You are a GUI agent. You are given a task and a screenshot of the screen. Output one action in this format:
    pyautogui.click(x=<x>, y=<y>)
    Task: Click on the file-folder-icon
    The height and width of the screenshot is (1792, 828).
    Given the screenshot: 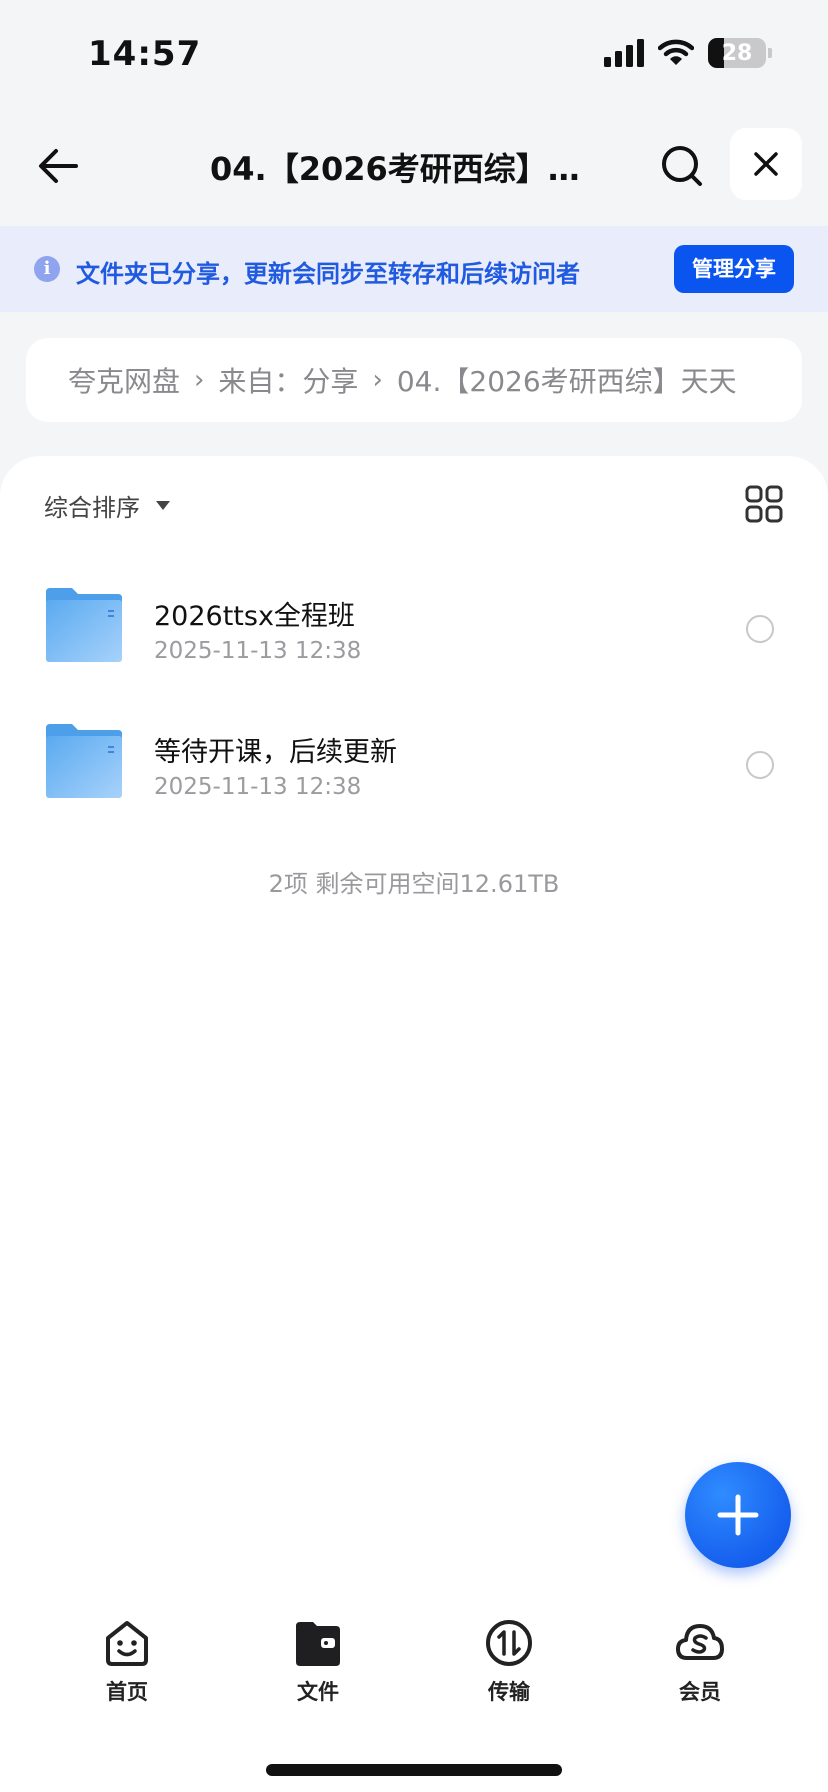 What is the action you would take?
    pyautogui.click(x=318, y=1644)
    